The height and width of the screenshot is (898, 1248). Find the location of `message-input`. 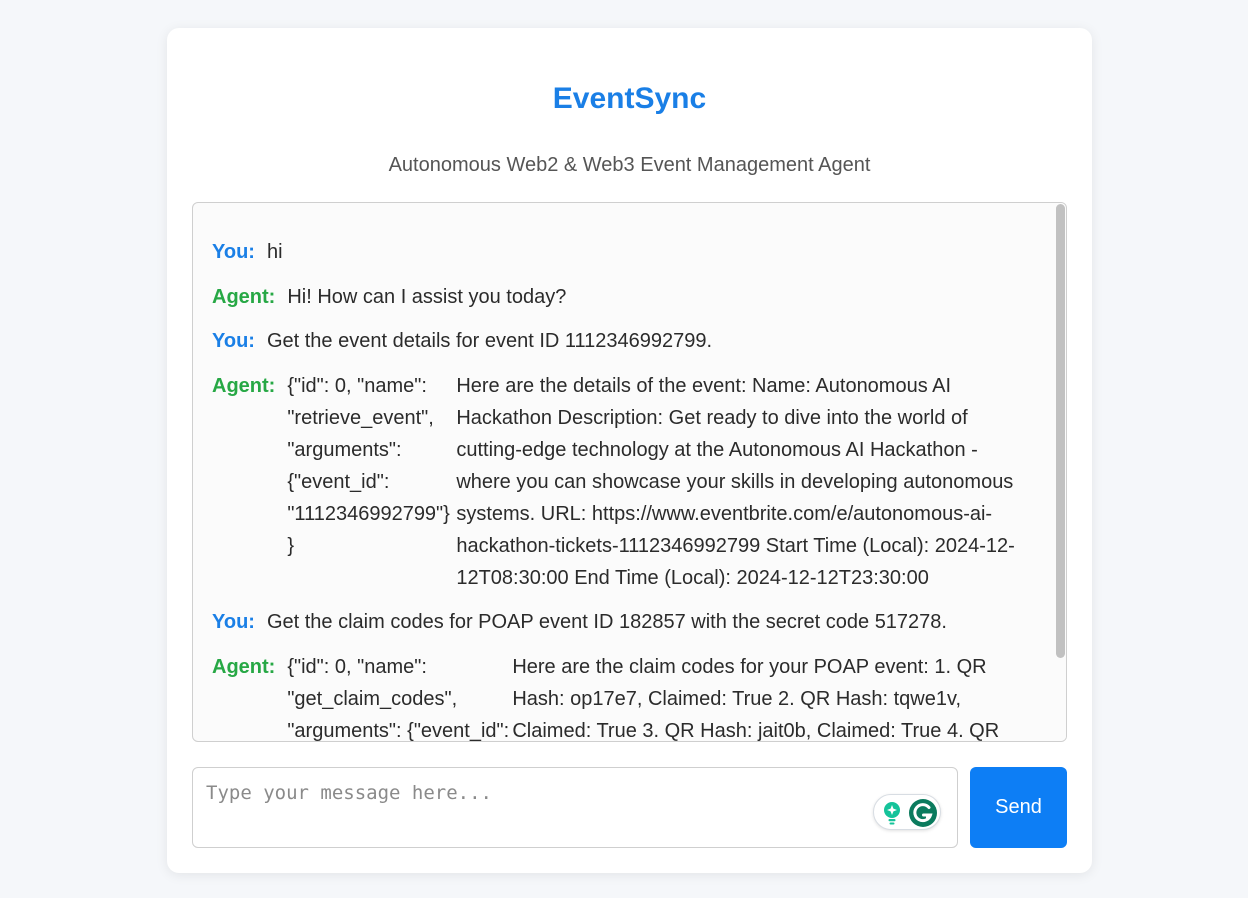

message-input is located at coordinates (575, 807).